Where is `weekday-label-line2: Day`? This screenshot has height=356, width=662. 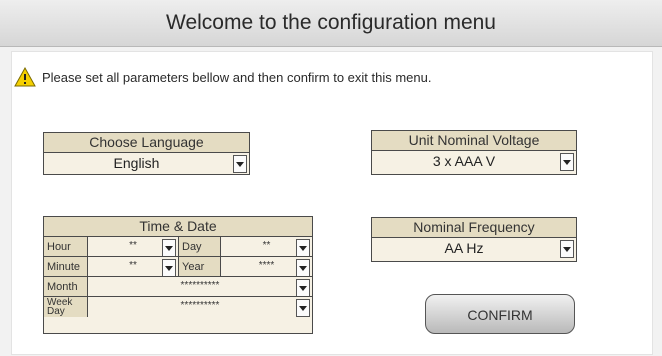 weekday-label-line2: Day is located at coordinates (56, 311).